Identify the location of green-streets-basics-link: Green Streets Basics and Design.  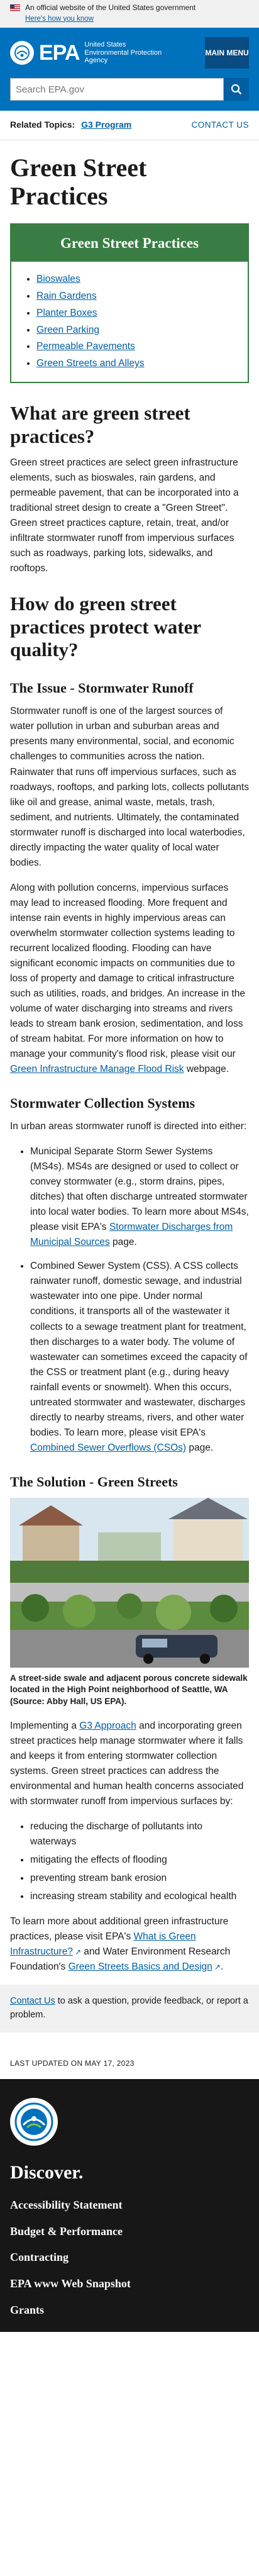
(140, 1966).